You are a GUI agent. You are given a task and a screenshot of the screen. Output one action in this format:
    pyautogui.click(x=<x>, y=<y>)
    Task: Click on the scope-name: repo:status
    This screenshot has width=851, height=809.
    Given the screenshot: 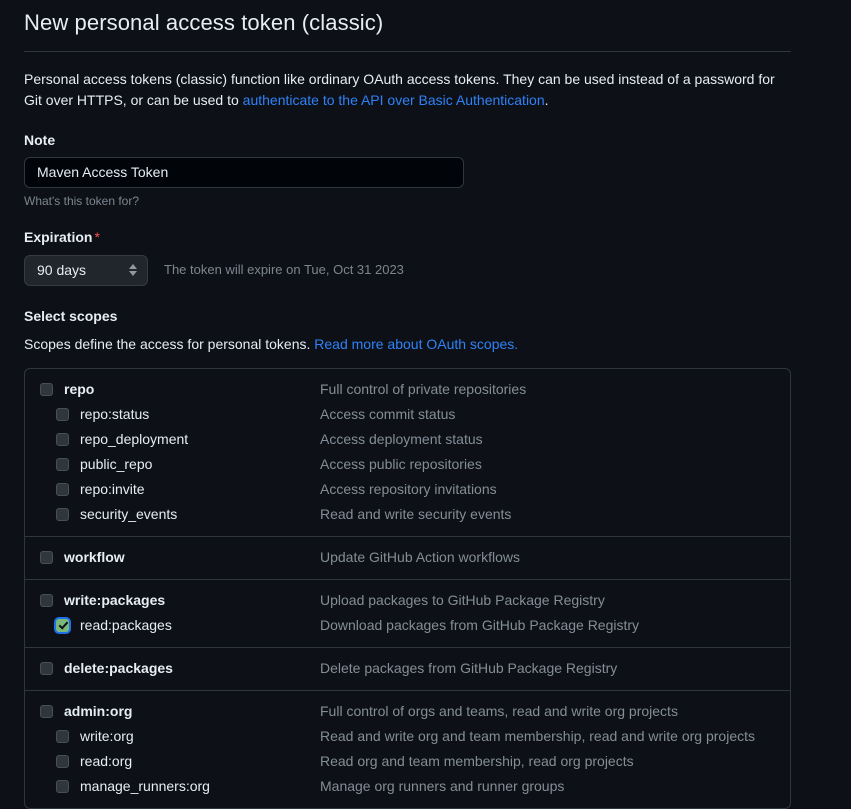 What is the action you would take?
    pyautogui.click(x=115, y=414)
    